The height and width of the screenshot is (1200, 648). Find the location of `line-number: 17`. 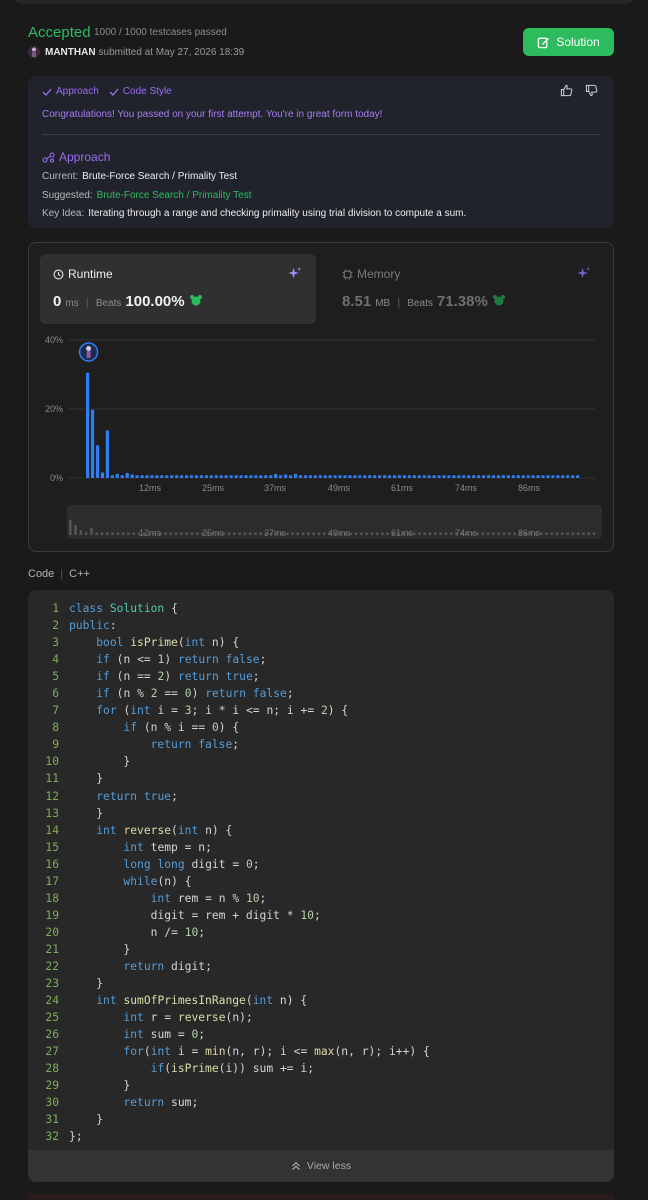

line-number: 17 is located at coordinates (52, 881).